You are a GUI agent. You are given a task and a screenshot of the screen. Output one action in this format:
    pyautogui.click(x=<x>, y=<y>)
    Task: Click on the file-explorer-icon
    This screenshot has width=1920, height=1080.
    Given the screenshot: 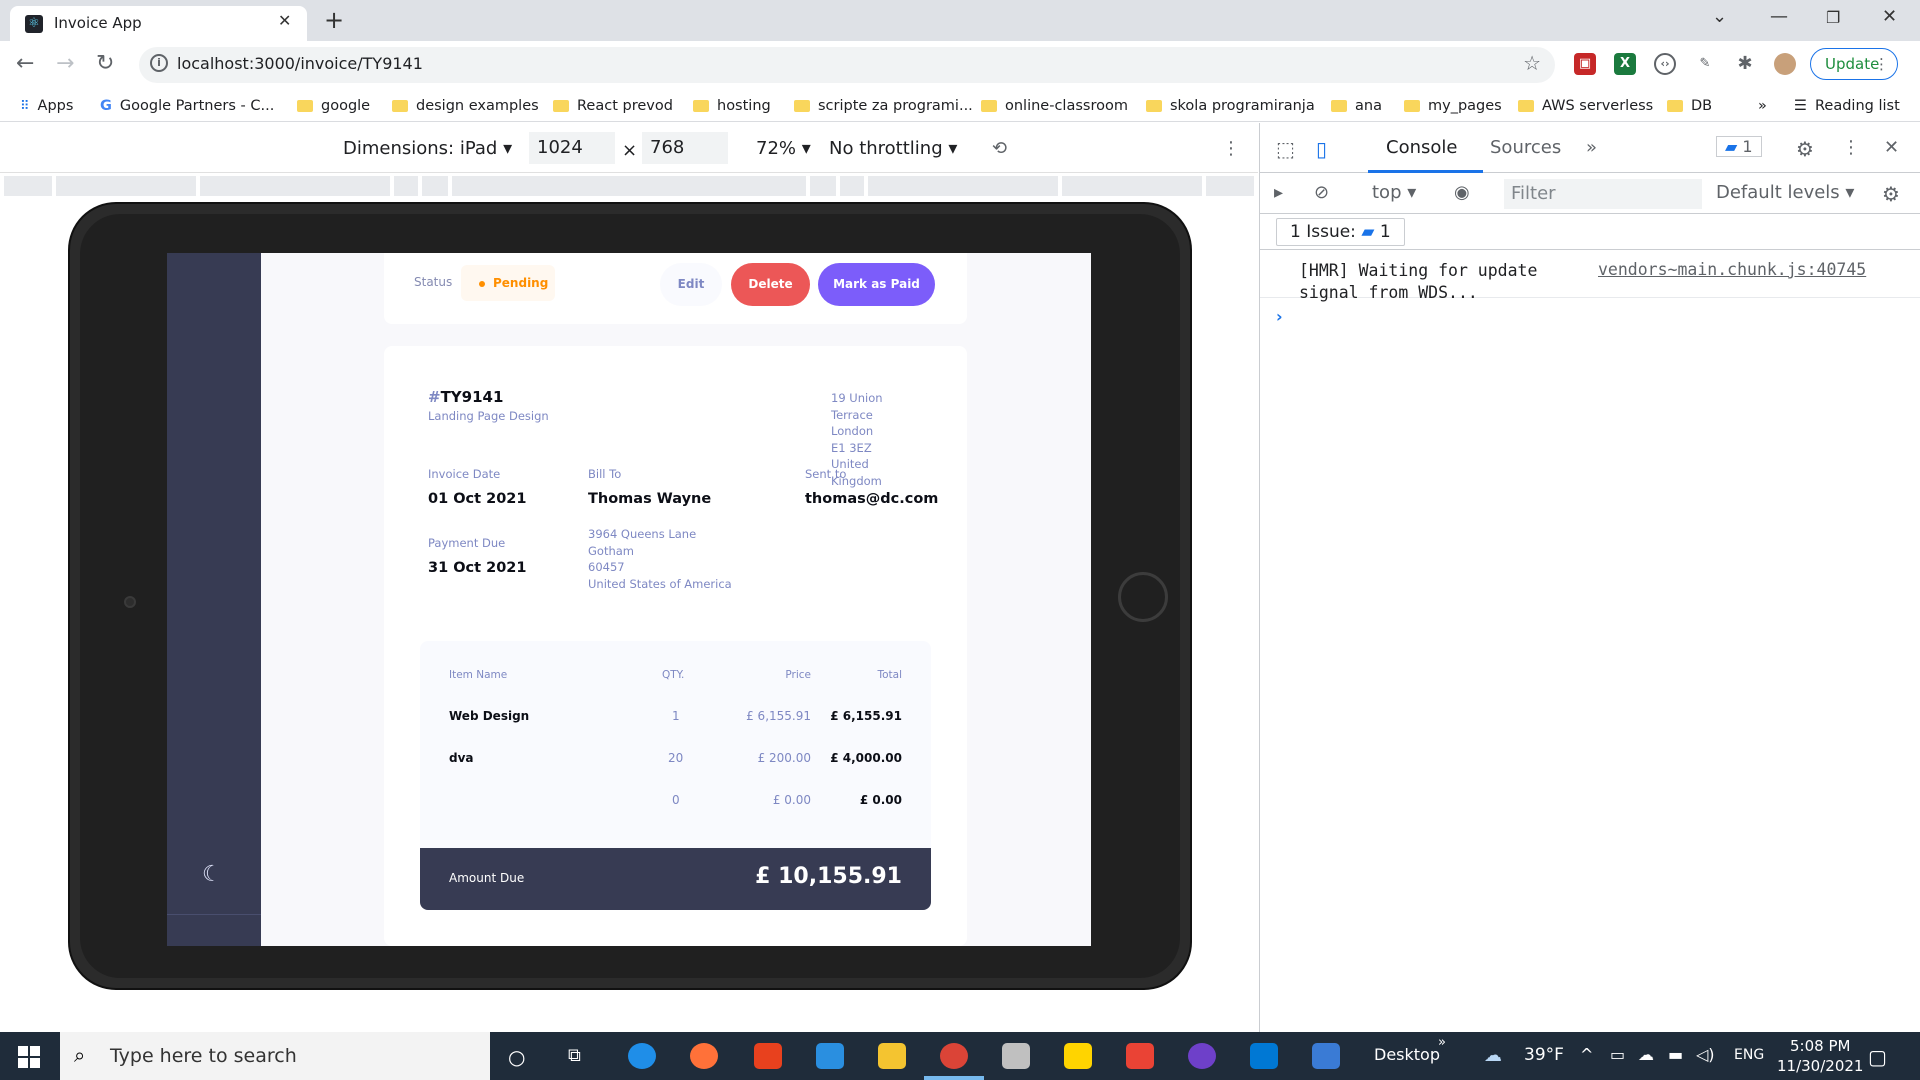 What is the action you would take?
    pyautogui.click(x=892, y=1056)
    